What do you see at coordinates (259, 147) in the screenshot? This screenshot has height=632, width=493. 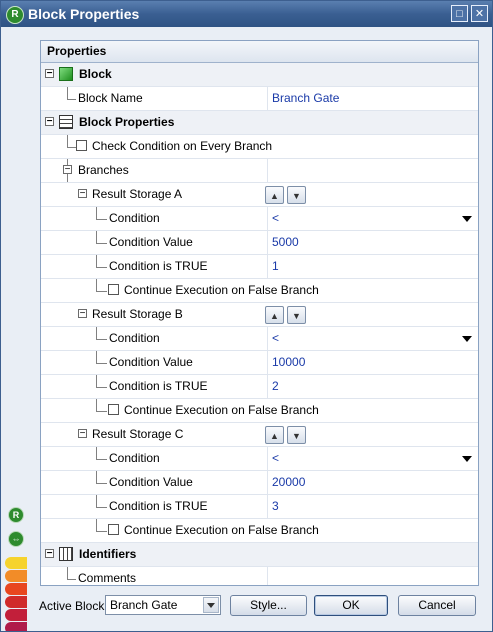 I see `check-condition-row: Check Condition on Every Branch` at bounding box center [259, 147].